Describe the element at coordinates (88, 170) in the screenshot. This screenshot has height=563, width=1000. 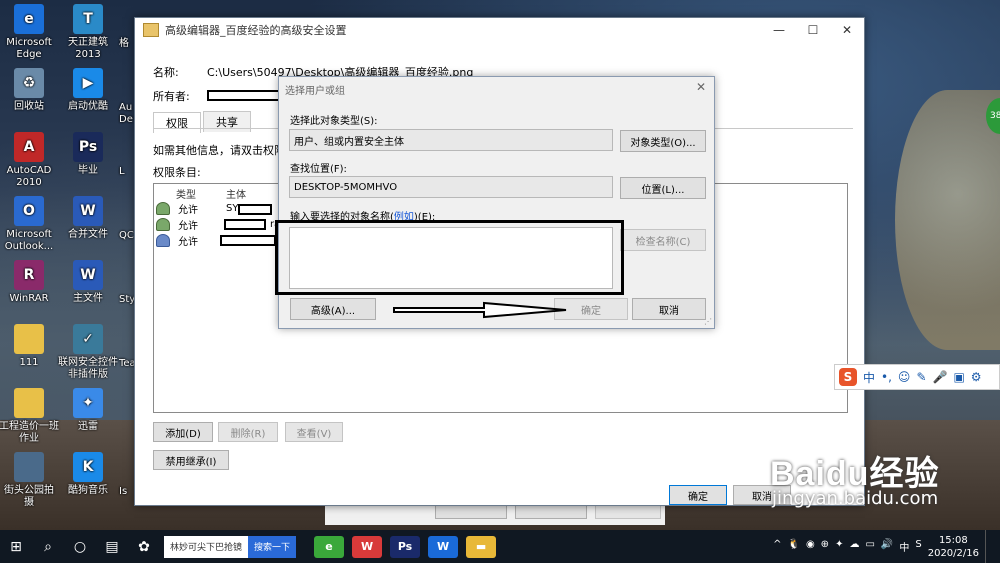
I see `desktop-icon-label: 毕业` at that location.